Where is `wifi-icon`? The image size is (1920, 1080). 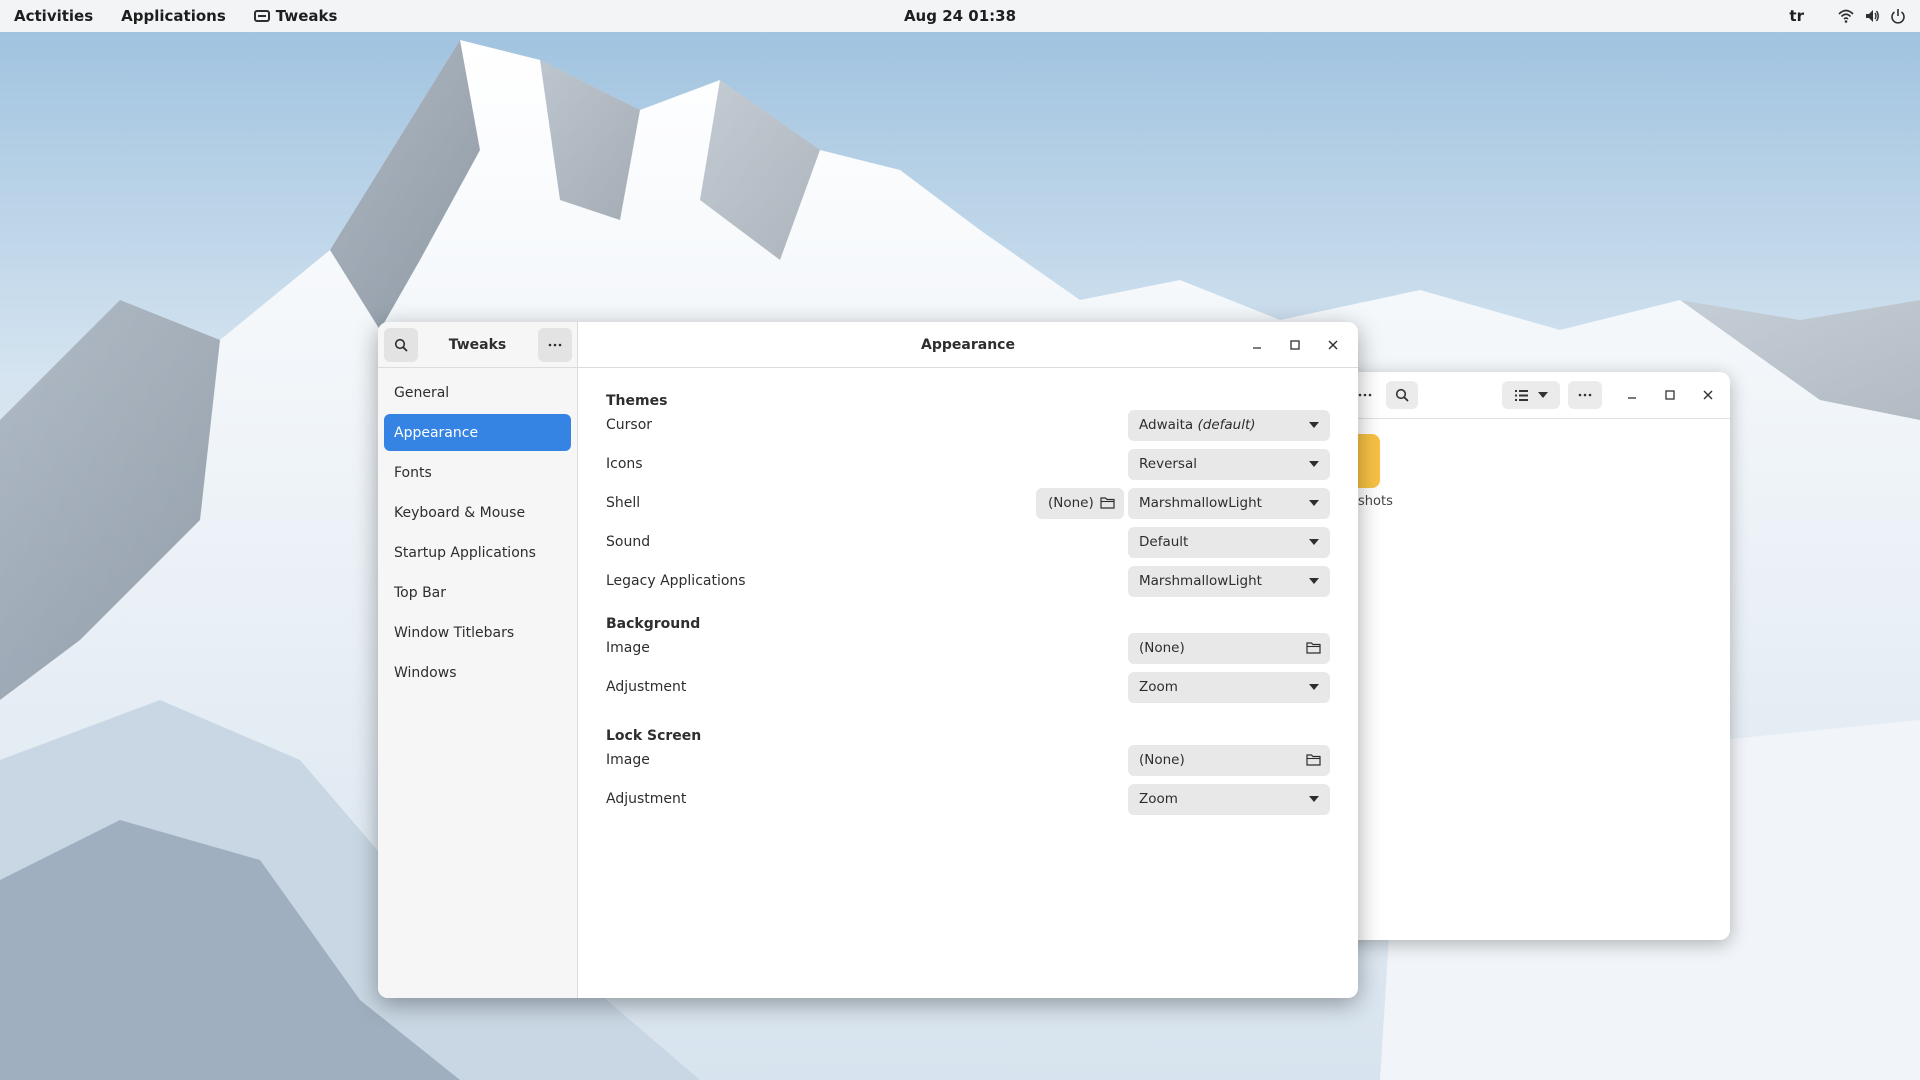
wifi-icon is located at coordinates (1846, 16).